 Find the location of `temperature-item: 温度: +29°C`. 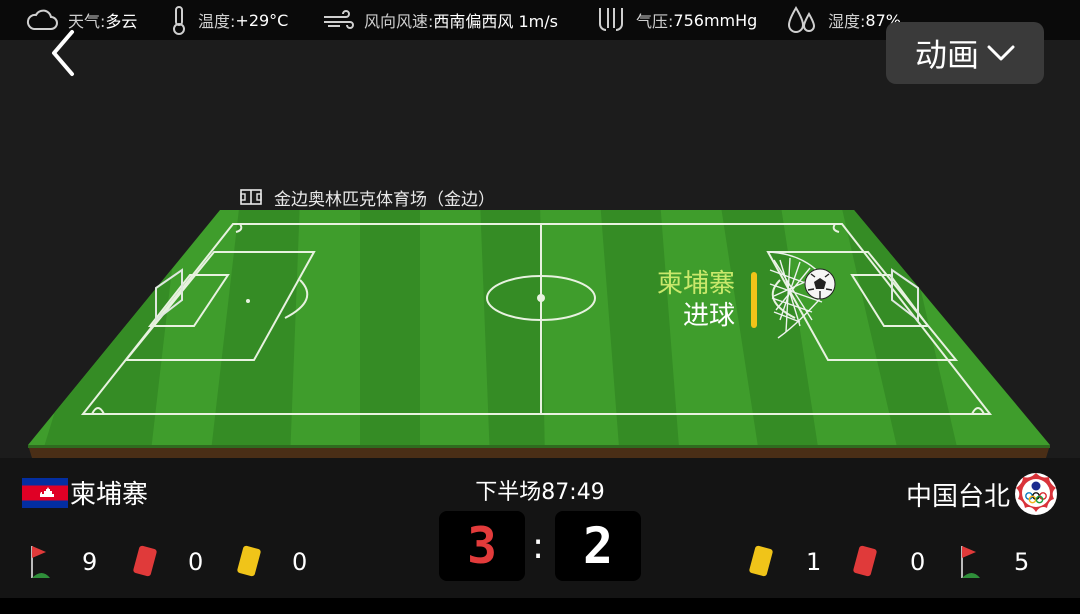

temperature-item: 温度: +29°C is located at coordinates (229, 20).